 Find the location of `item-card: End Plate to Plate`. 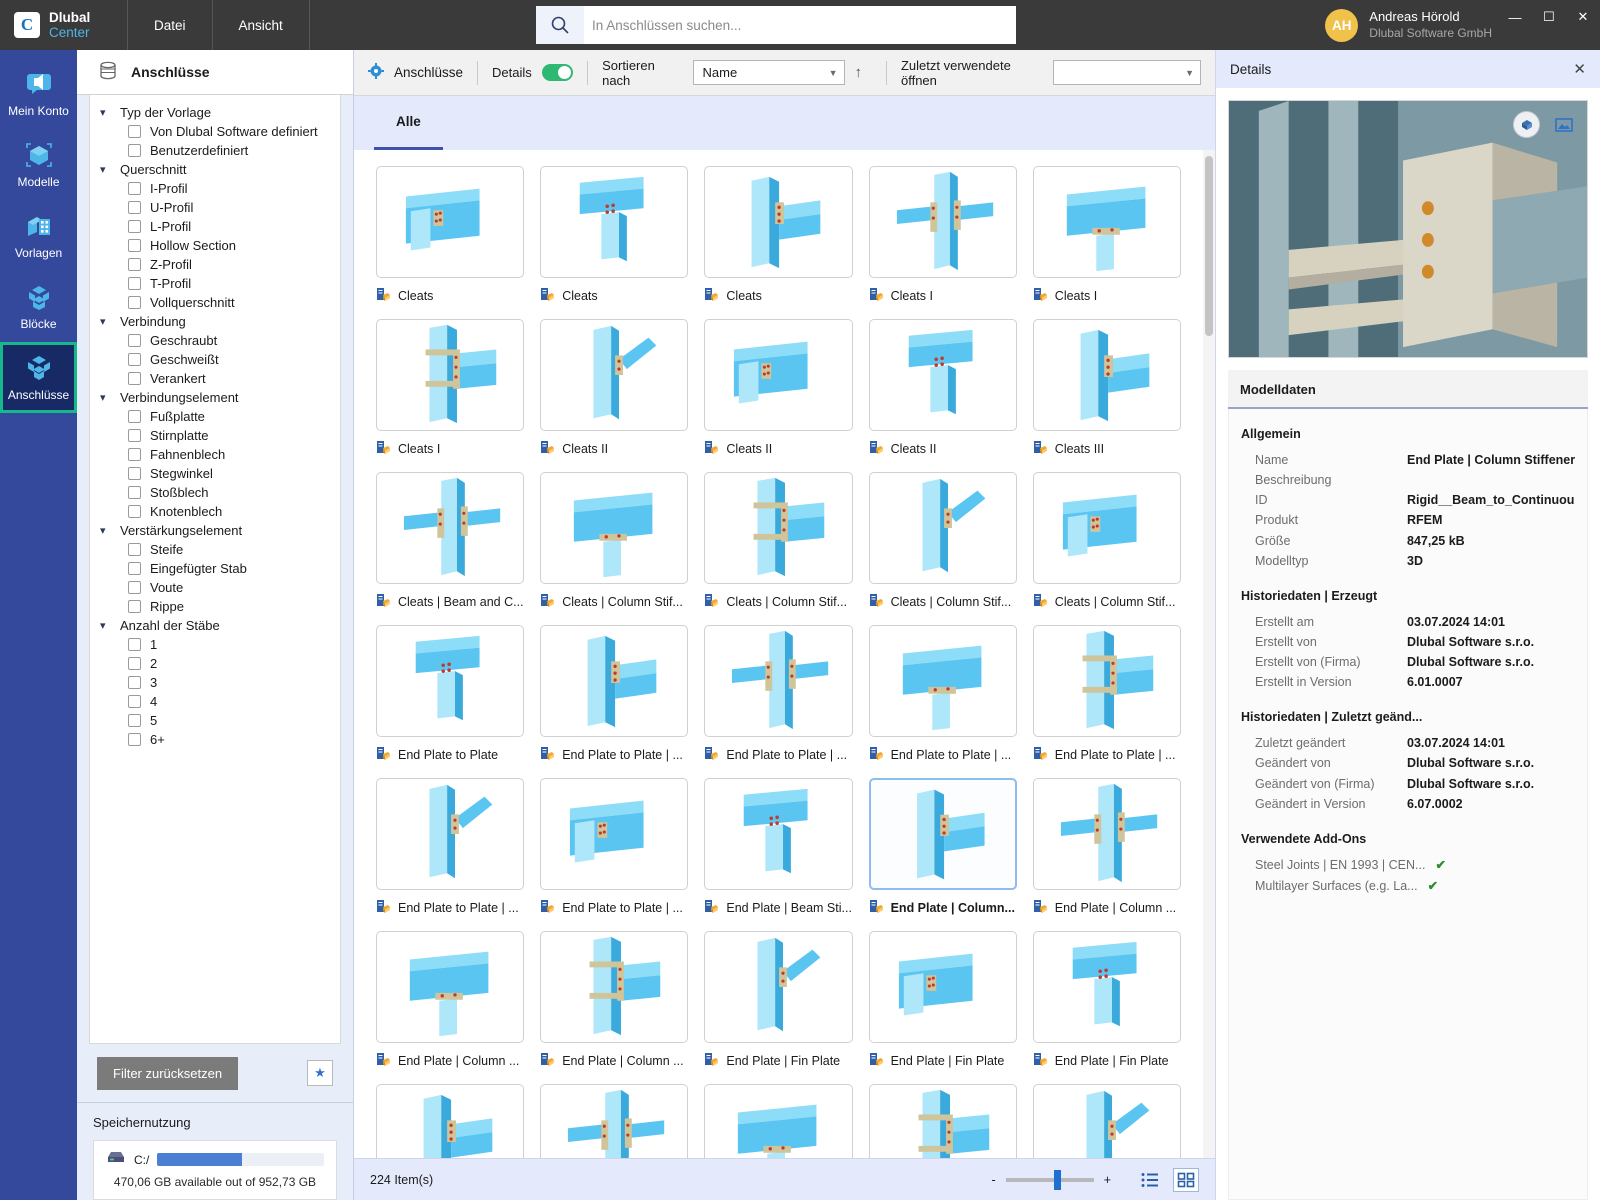

item-card: End Plate to Plate is located at coordinates (450, 695).